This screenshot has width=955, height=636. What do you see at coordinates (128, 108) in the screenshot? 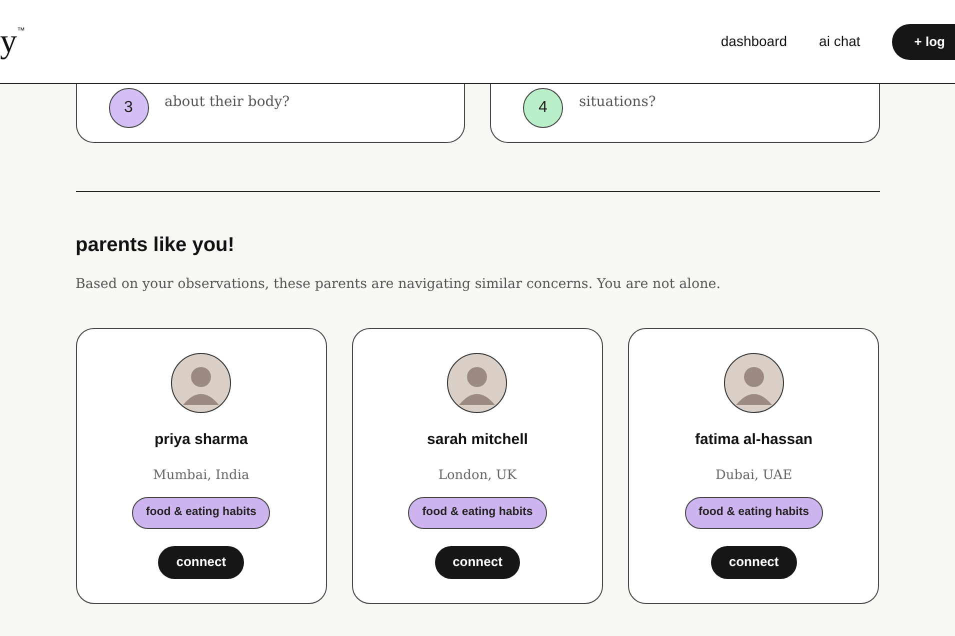
I see `question-number: 3` at bounding box center [128, 108].